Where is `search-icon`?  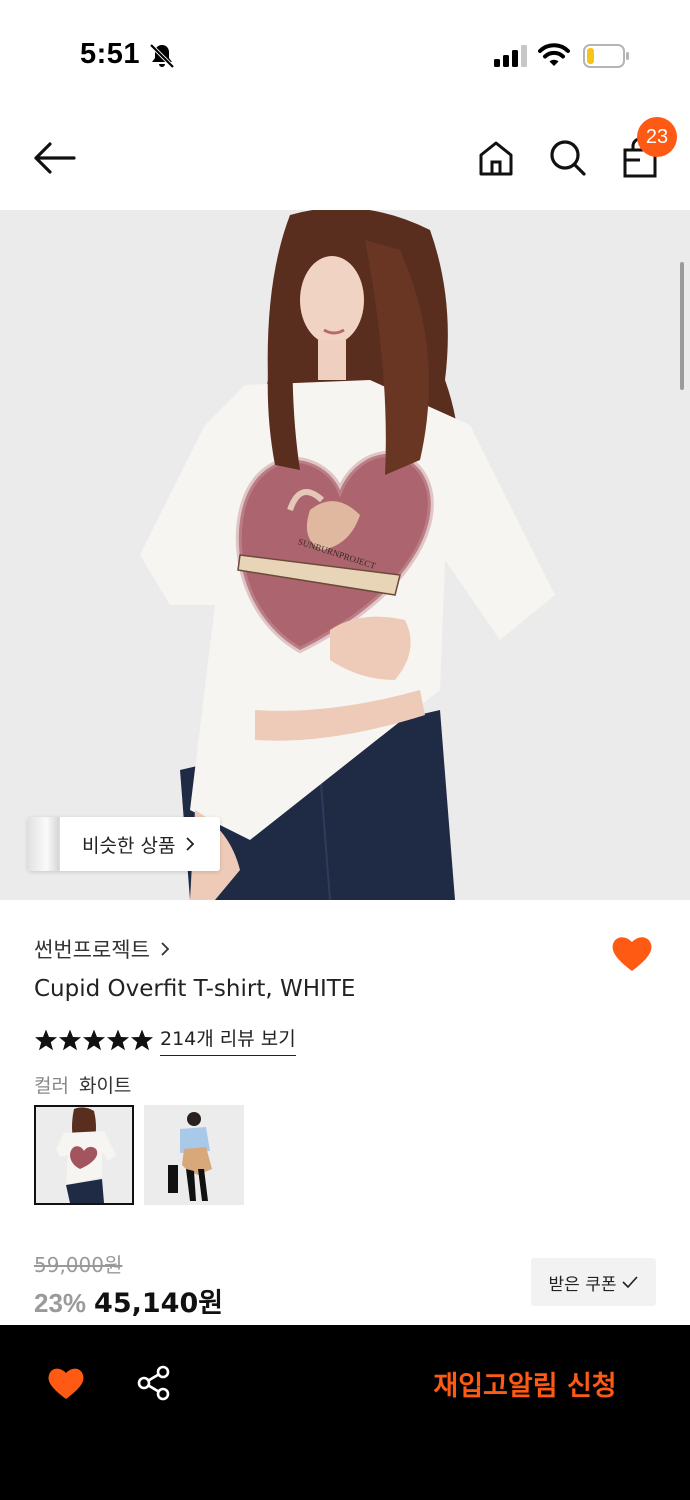 search-icon is located at coordinates (567, 157).